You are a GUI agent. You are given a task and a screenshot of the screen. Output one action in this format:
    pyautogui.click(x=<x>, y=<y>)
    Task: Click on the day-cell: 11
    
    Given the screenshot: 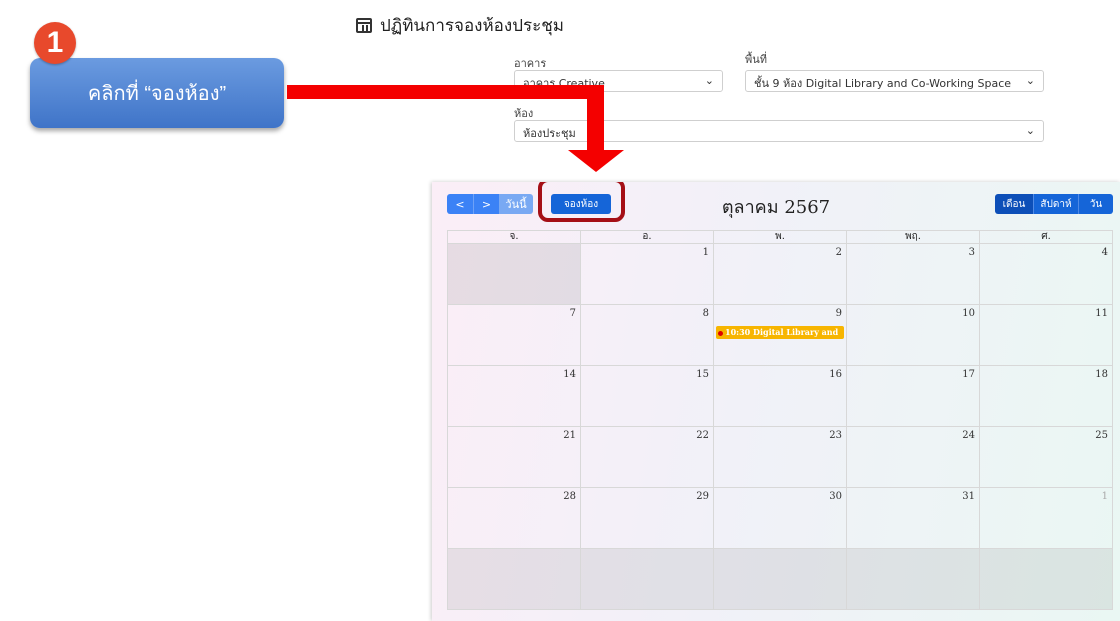 What is the action you would take?
    pyautogui.click(x=1045, y=335)
    